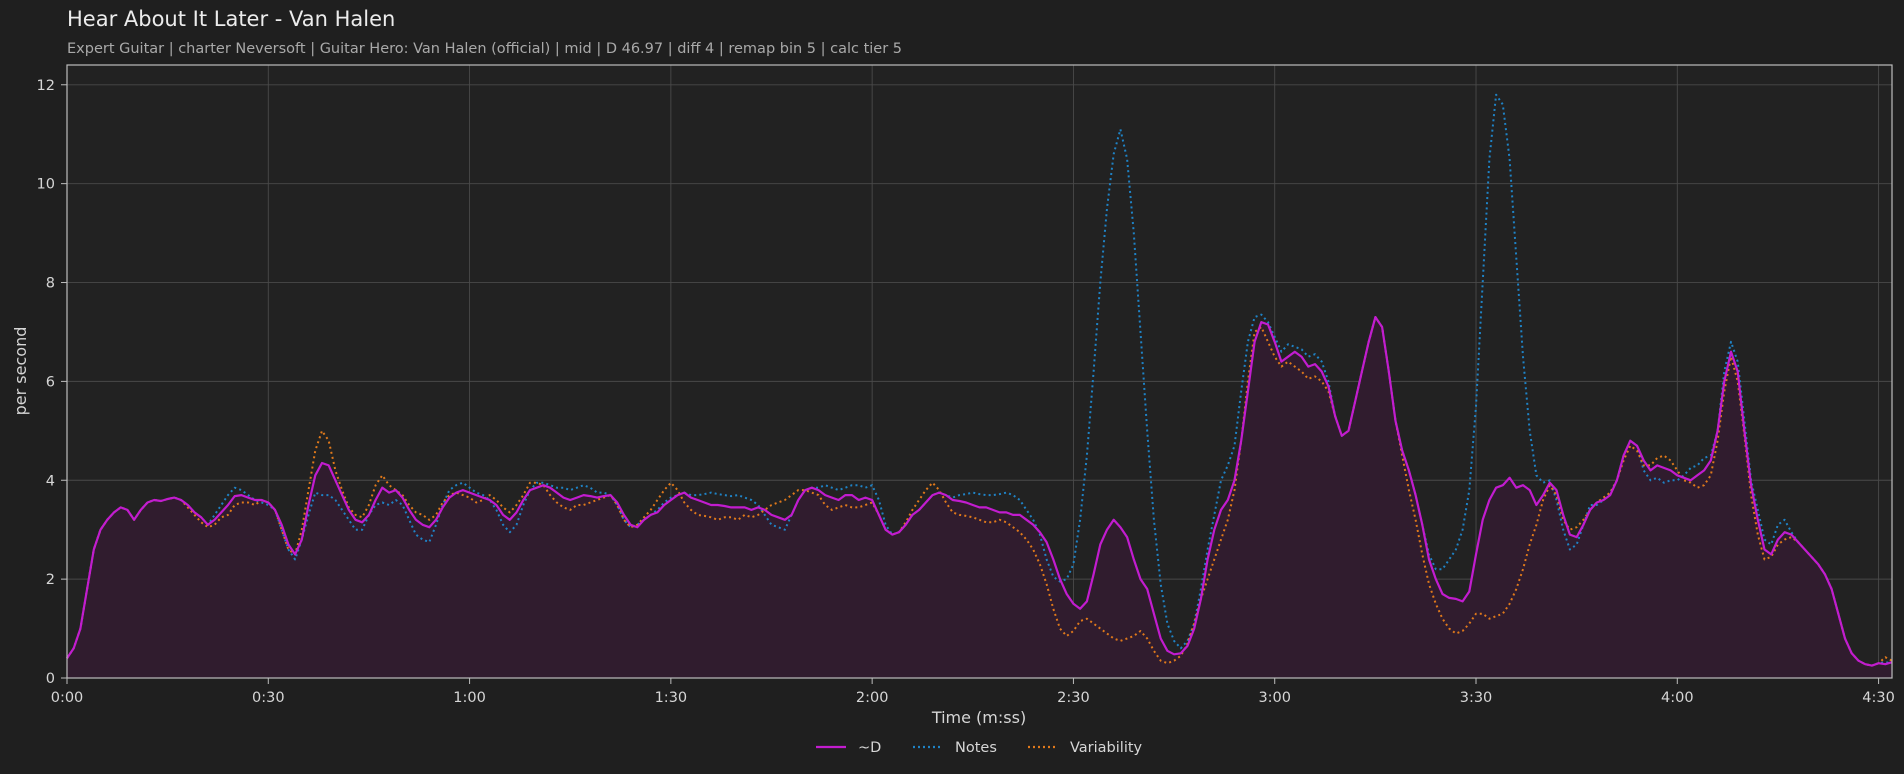 The height and width of the screenshot is (774, 1904). I want to click on x-tick-label: 4:00, so click(1677, 698).